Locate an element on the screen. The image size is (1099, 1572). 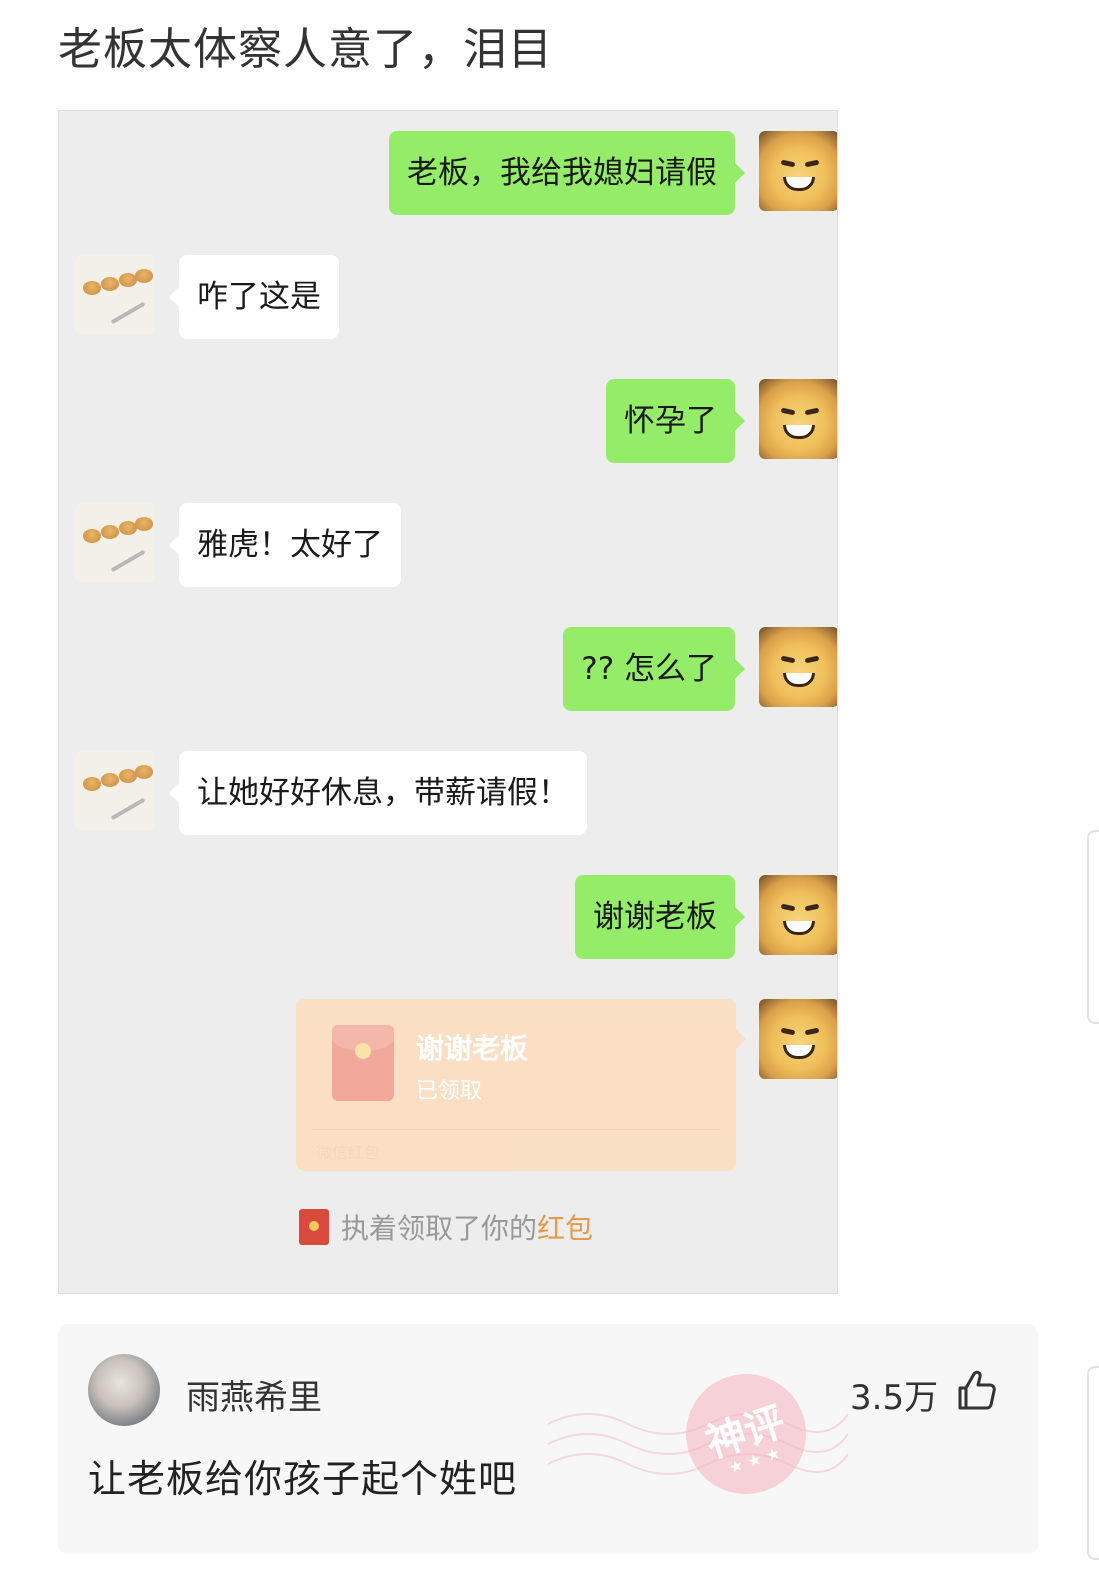
red-packet-divider is located at coordinates (516, 1129).